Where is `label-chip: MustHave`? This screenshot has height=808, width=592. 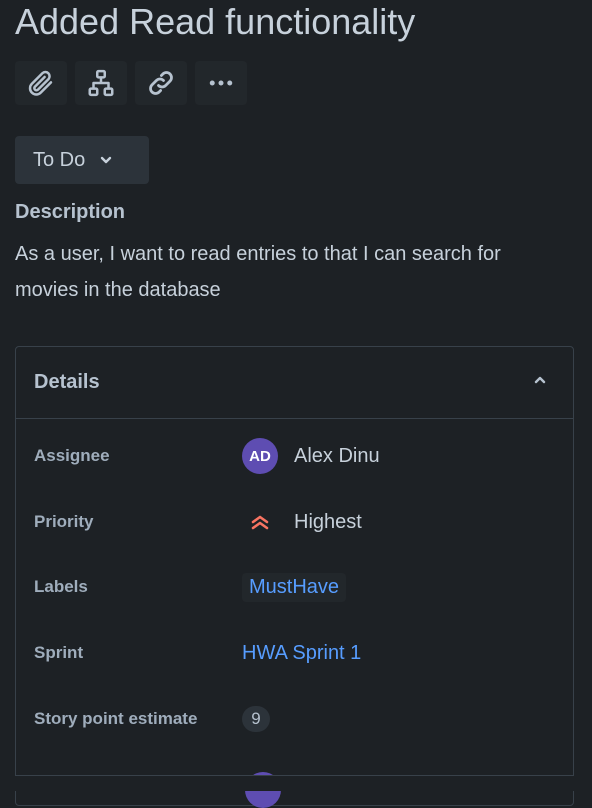 label-chip: MustHave is located at coordinates (294, 587).